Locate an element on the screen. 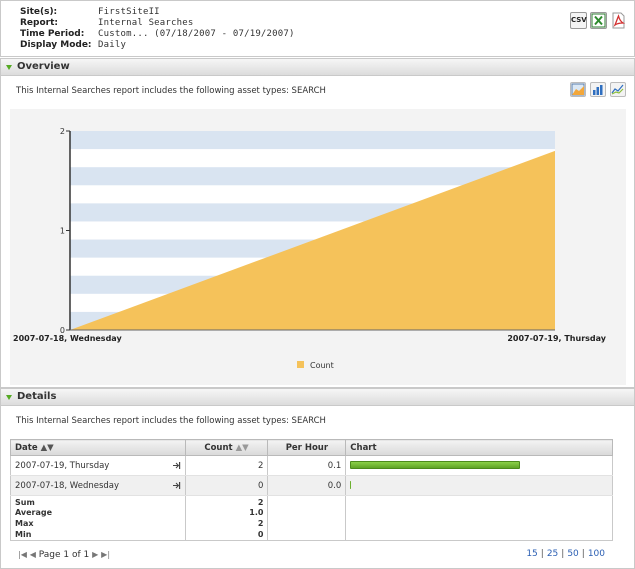 The image size is (635, 569). date-value: 2007-07-19, Thursday is located at coordinates (62, 465).